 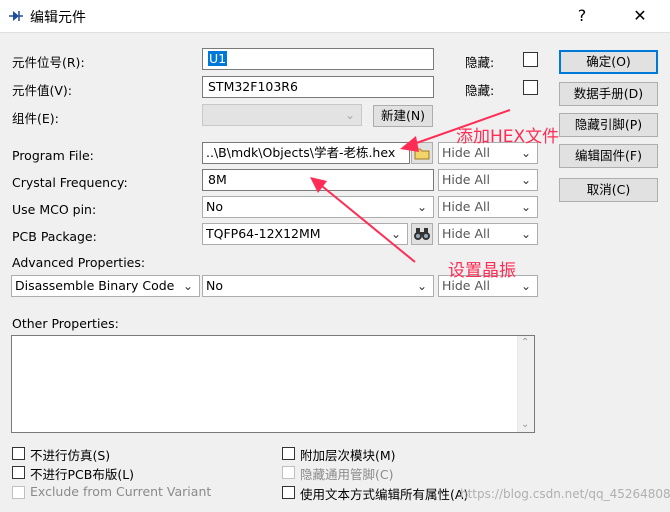 What do you see at coordinates (565, 494) in the screenshot?
I see `watermark: https://blog.csdn.net/qq_45264808` at bounding box center [565, 494].